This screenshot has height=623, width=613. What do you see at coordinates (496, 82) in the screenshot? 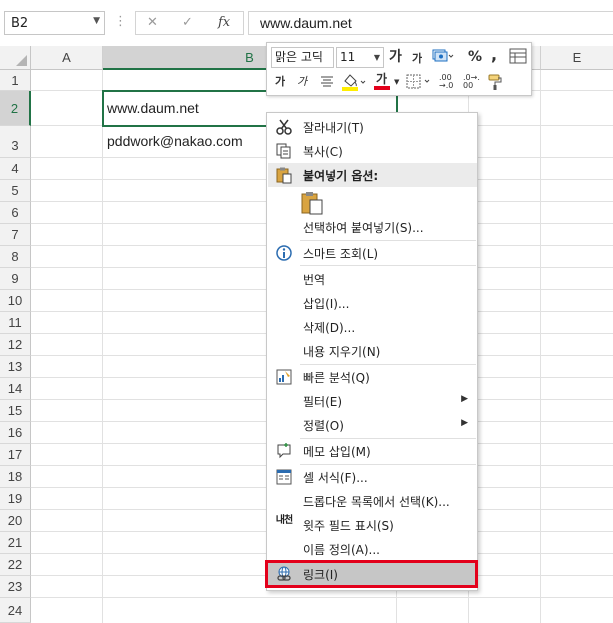
I see `format-painter-icon` at bounding box center [496, 82].